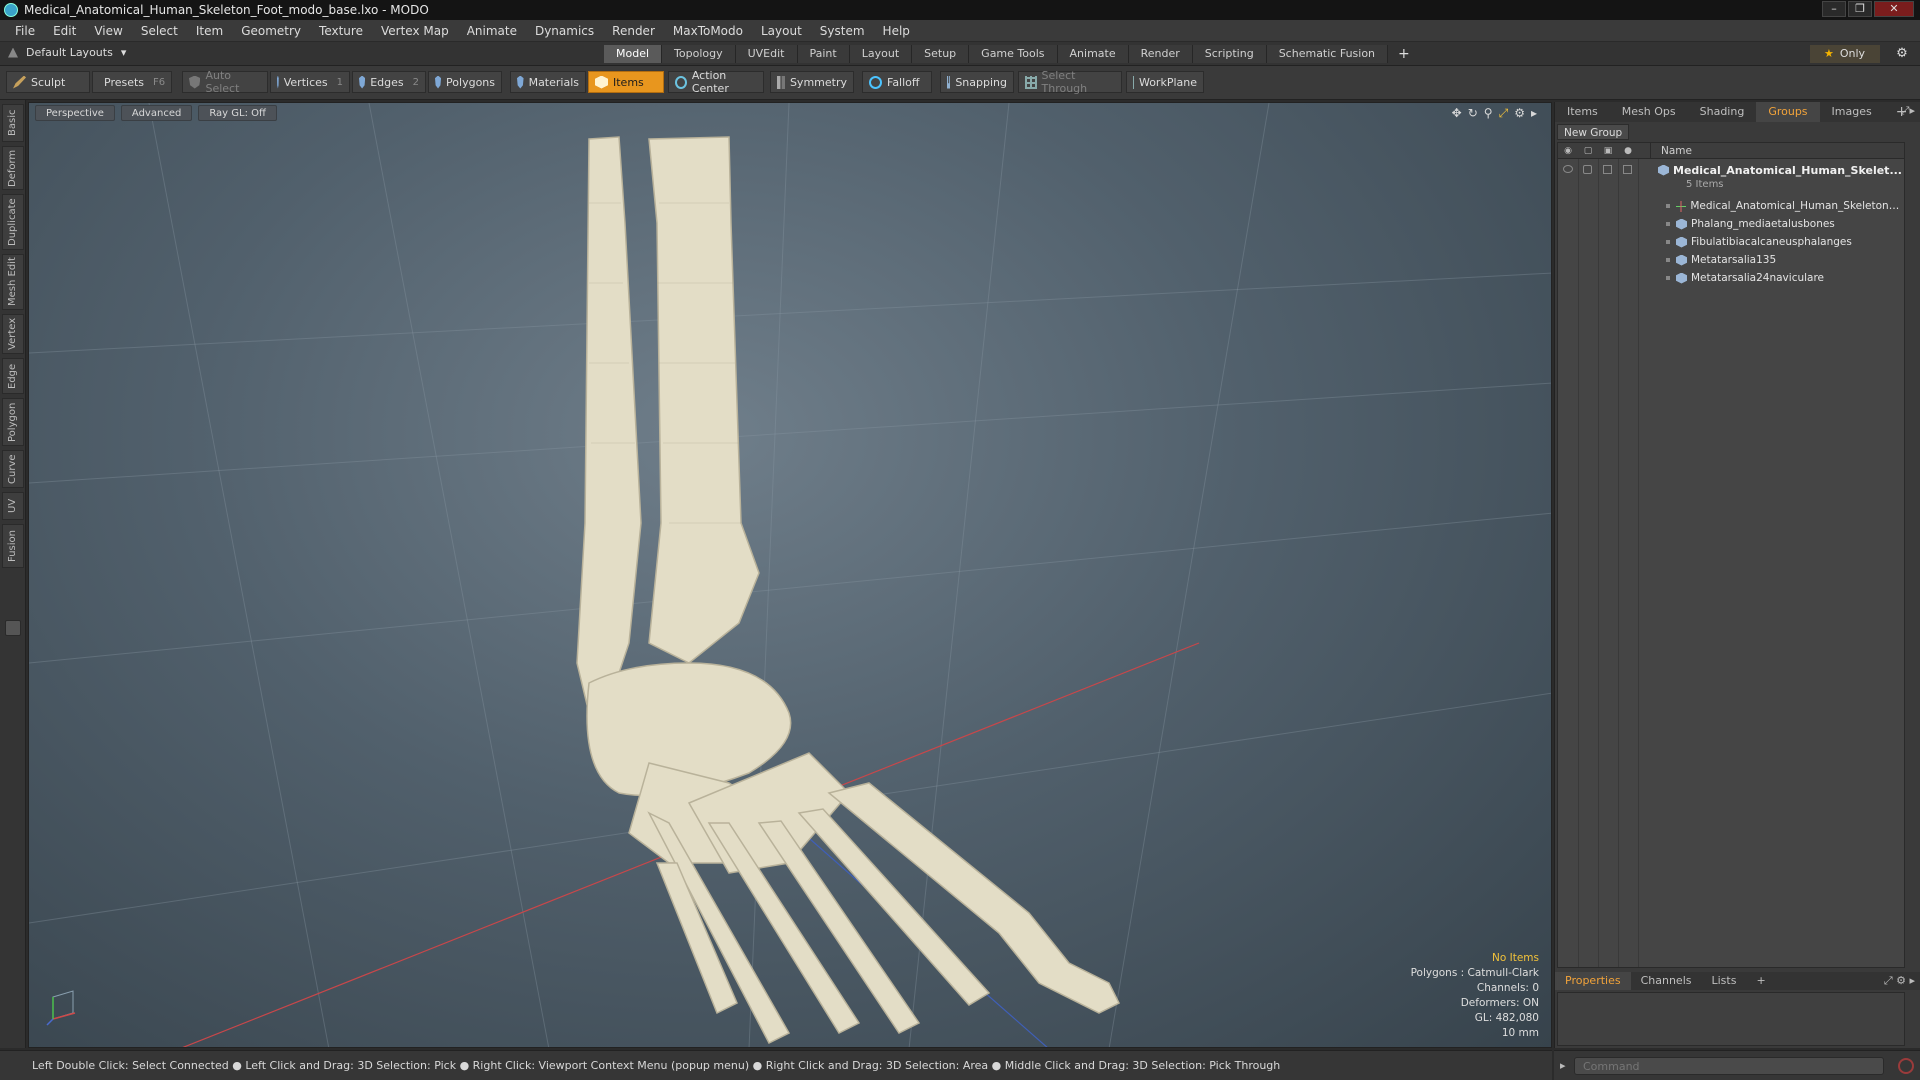 This screenshot has width=1920, height=1080. Describe the element at coordinates (13, 52) in the screenshot. I see `collapse-arrow-icon` at that location.